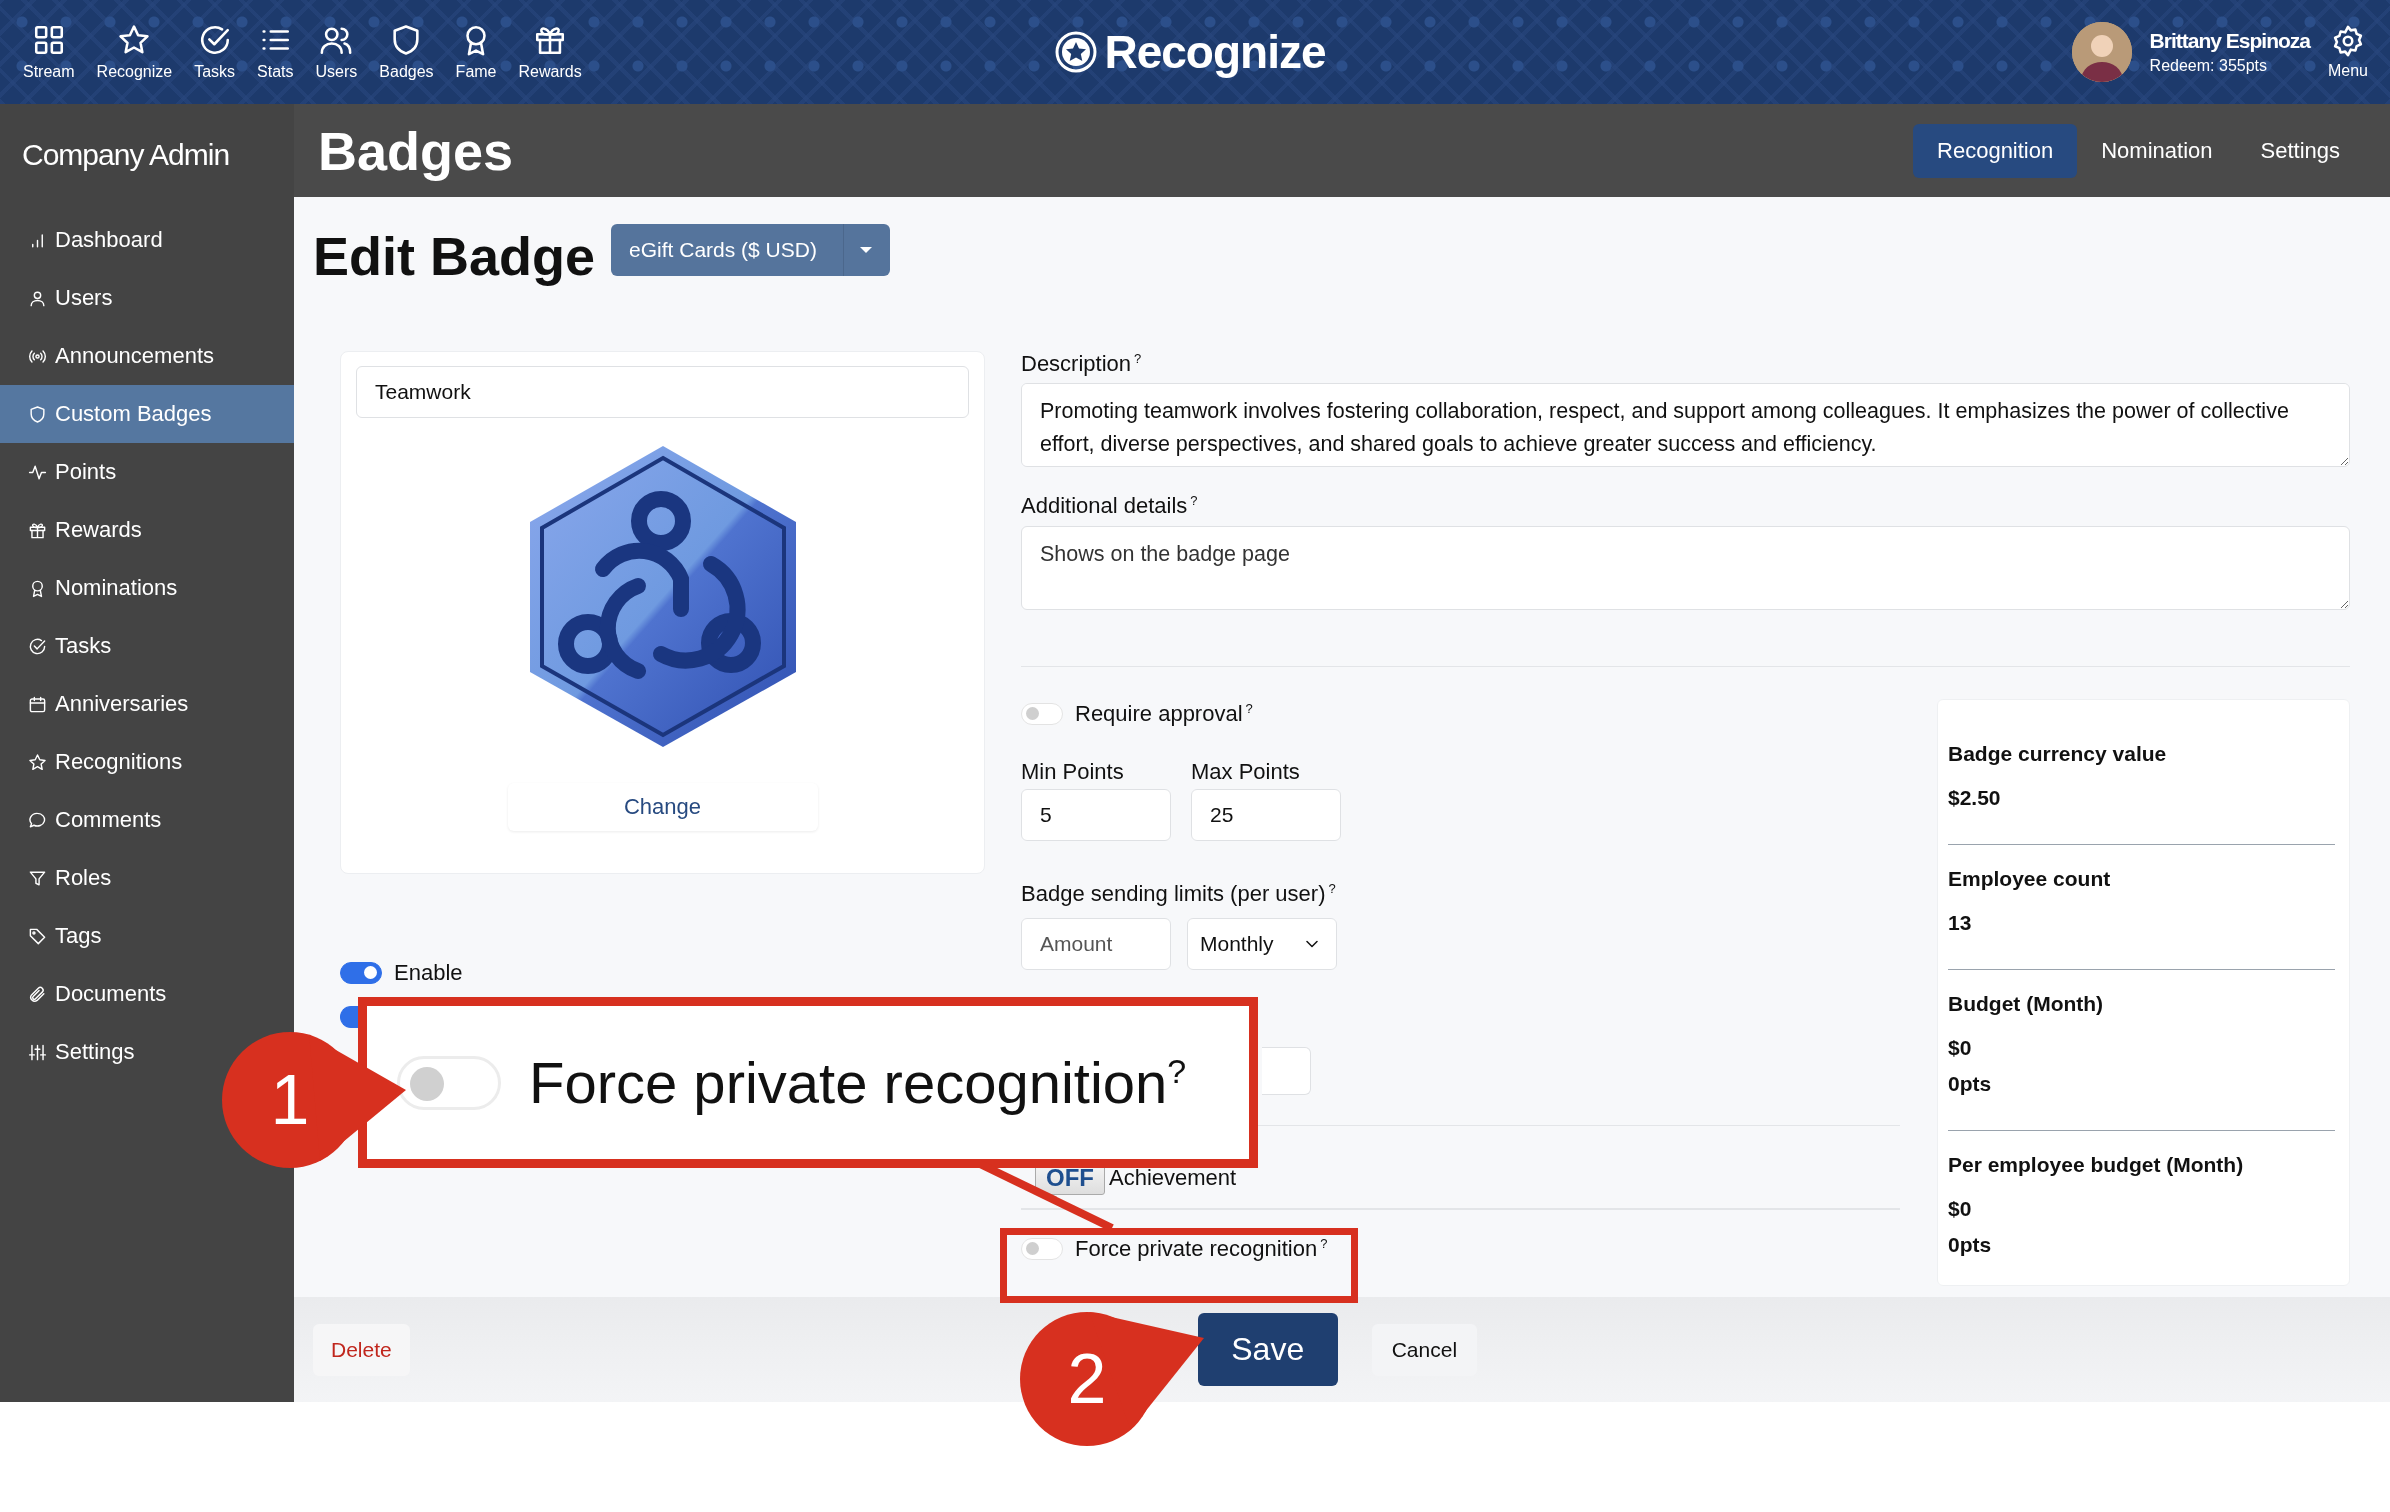 The image size is (2390, 1512). What do you see at coordinates (1173, 1178) in the screenshot?
I see `toggle-label: Achievement` at bounding box center [1173, 1178].